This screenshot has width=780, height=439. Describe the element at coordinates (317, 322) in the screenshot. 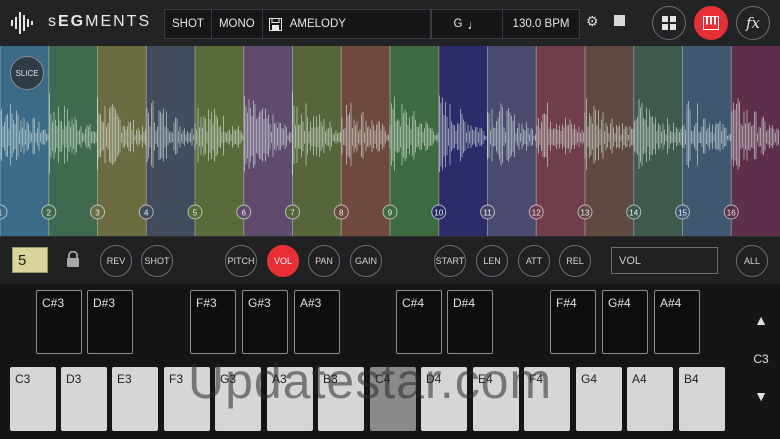

I see `piano-key-a-sharp-3: A#3` at that location.